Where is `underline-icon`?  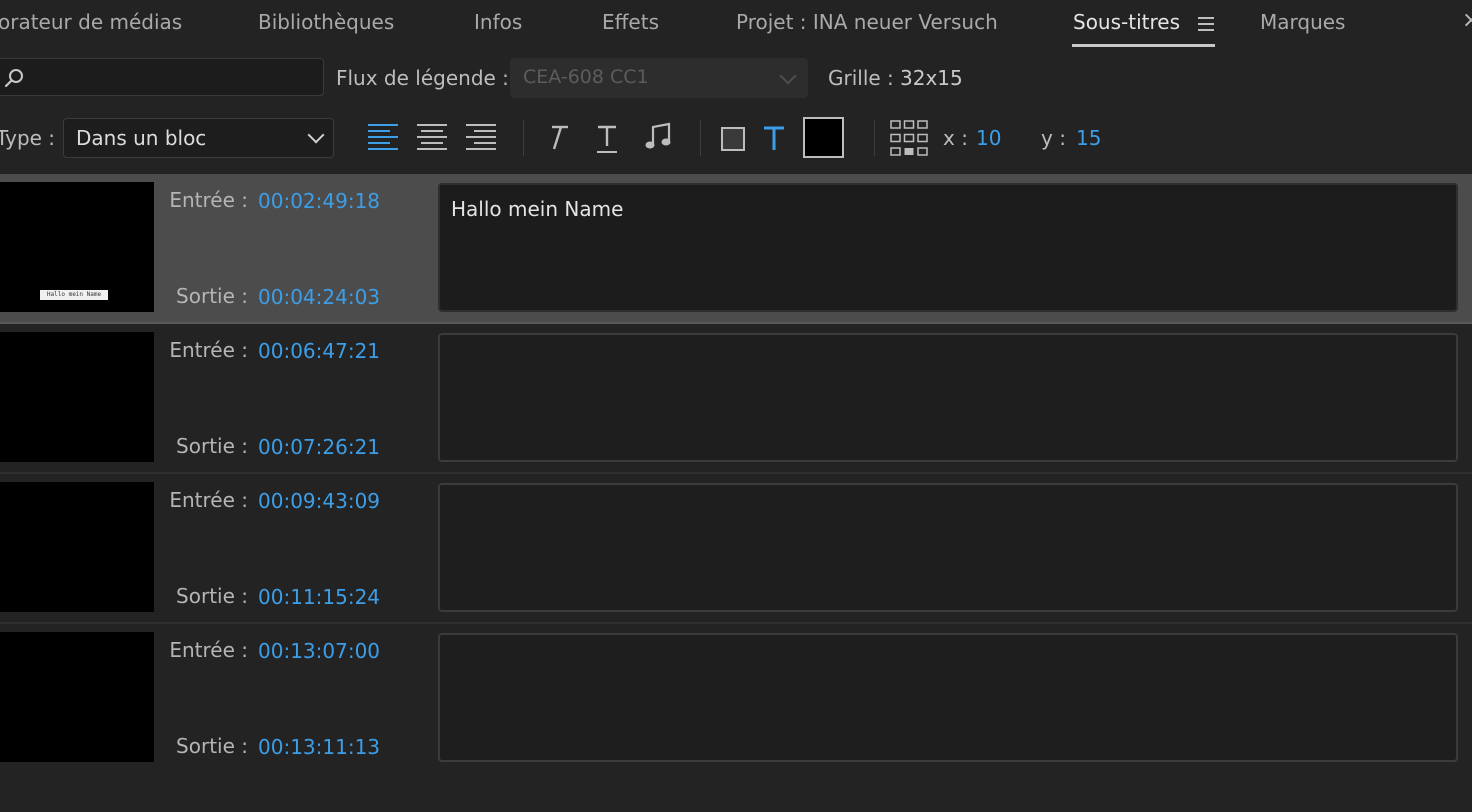
underline-icon is located at coordinates (607, 139).